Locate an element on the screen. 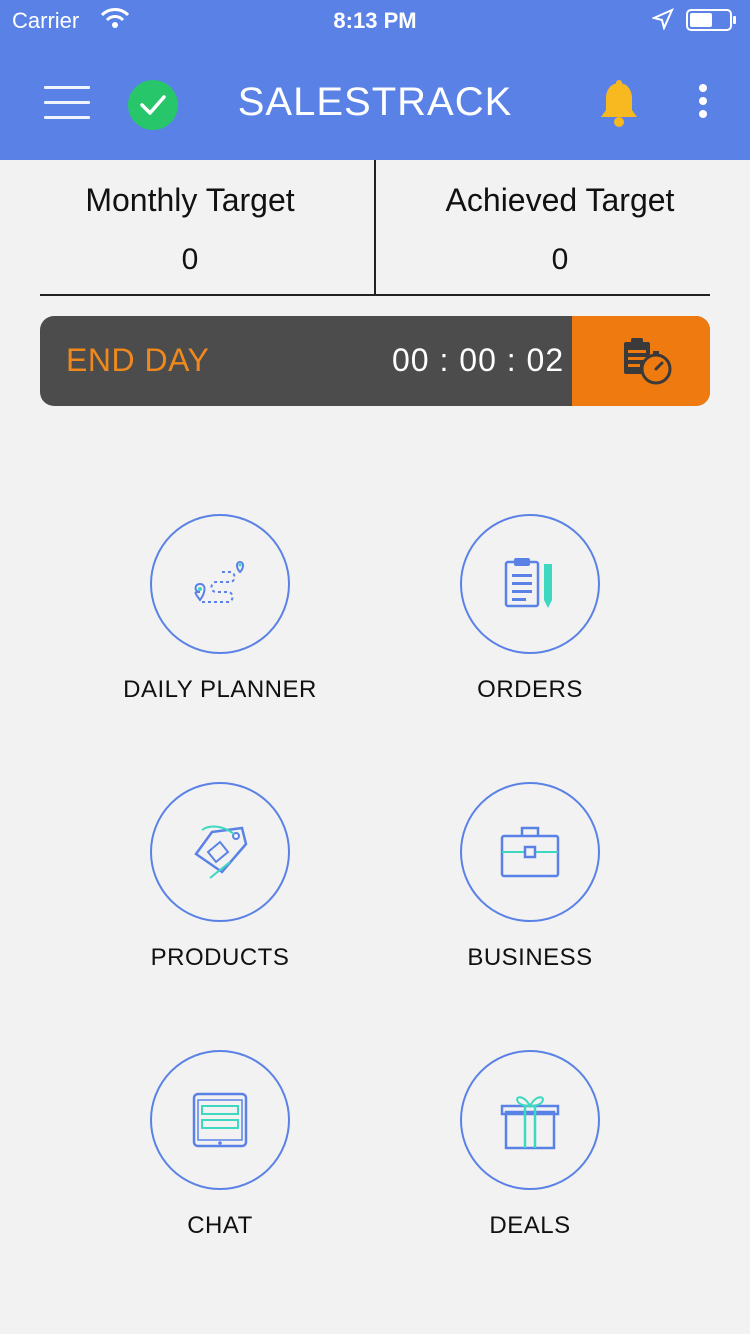 The height and width of the screenshot is (1334, 750). business-label: BUSINESS is located at coordinates (530, 958).